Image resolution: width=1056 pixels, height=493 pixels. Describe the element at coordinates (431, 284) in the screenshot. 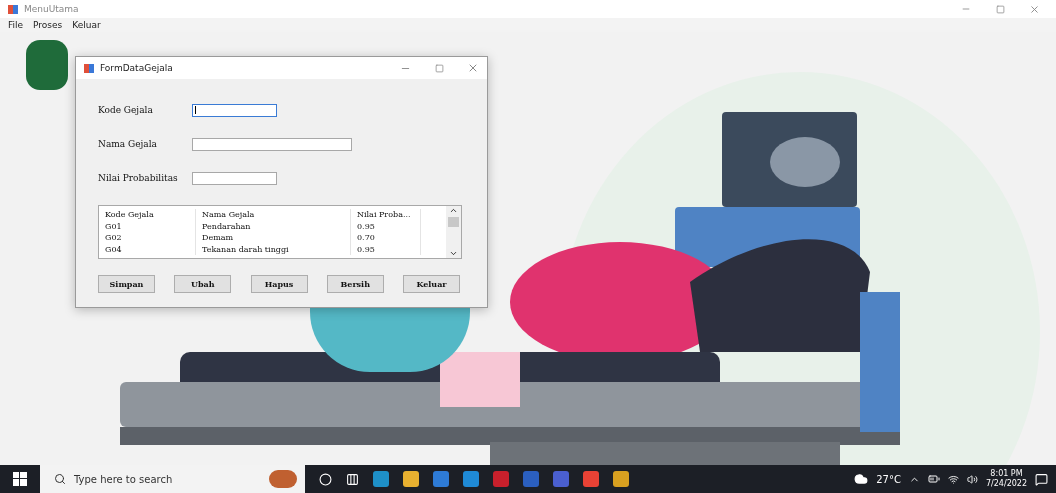

I see `form-button: Keluar` at that location.